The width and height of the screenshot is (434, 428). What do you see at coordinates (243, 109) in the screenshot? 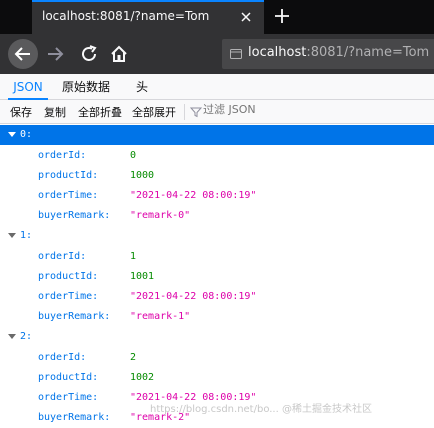
I see `filter-json-input` at bounding box center [243, 109].